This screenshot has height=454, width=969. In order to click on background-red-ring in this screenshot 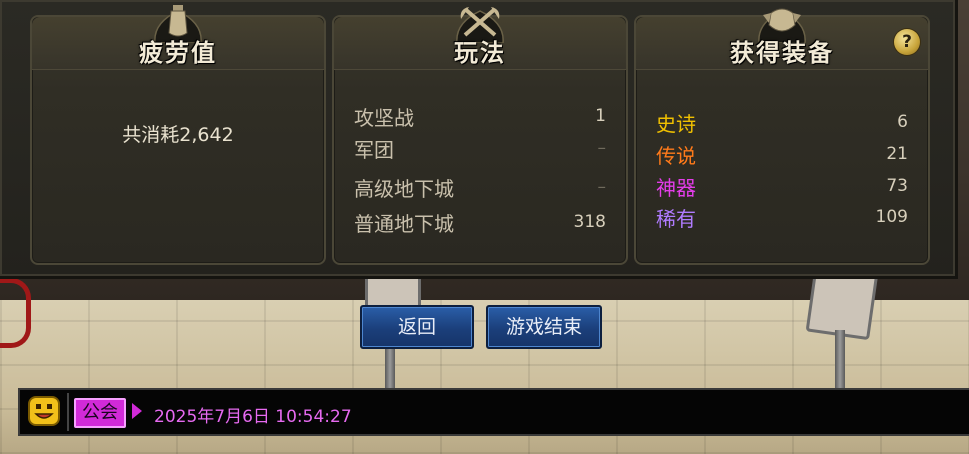, I will do `click(15, 313)`.